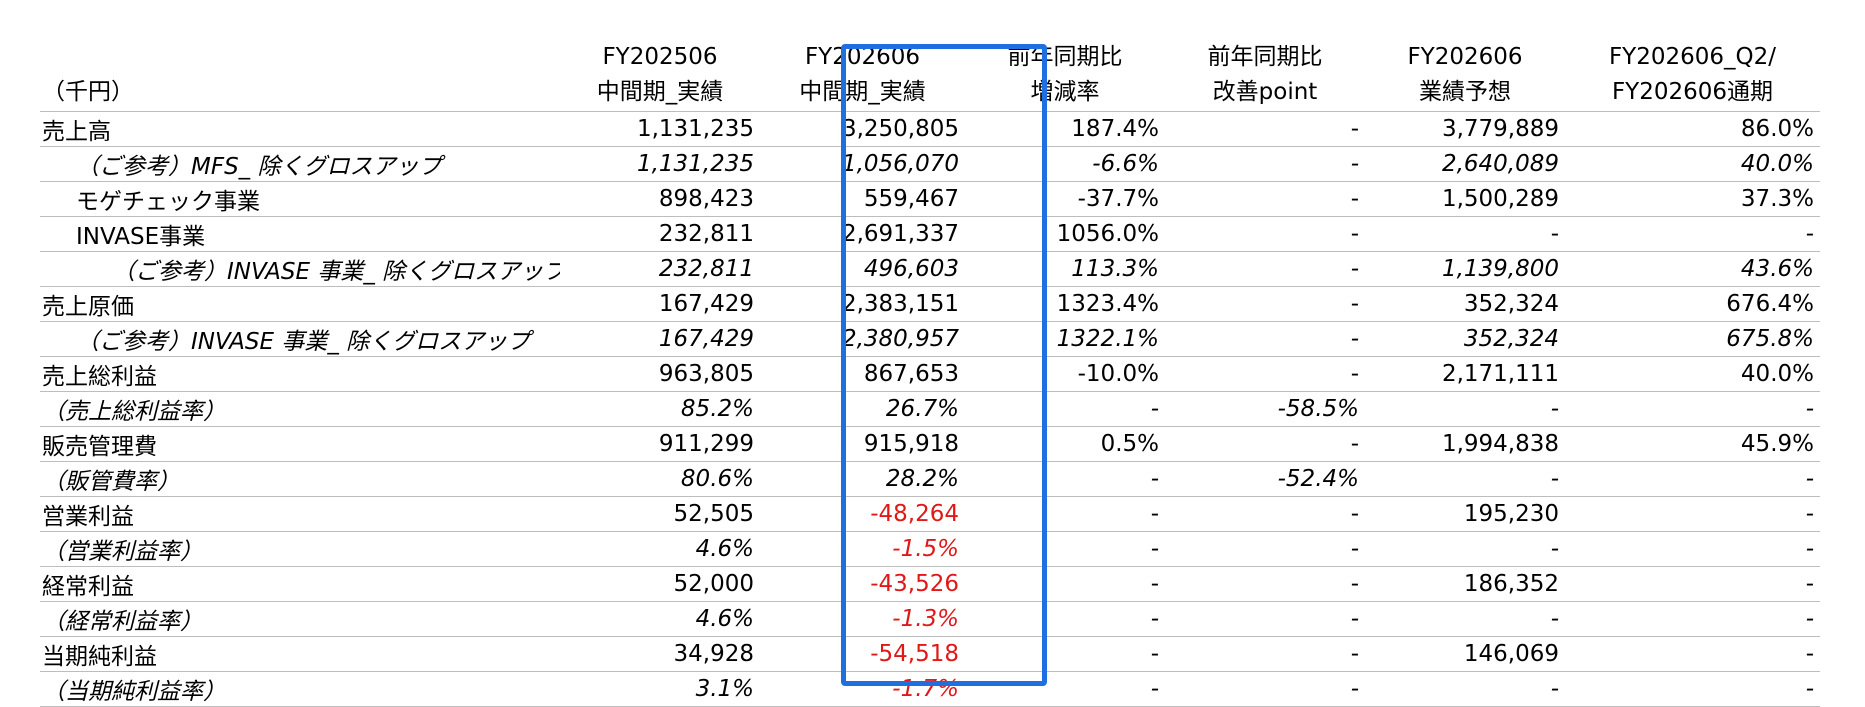 The image size is (1865, 707). What do you see at coordinates (925, 689) in the screenshot?
I see `table-cell: -1.7%` at bounding box center [925, 689].